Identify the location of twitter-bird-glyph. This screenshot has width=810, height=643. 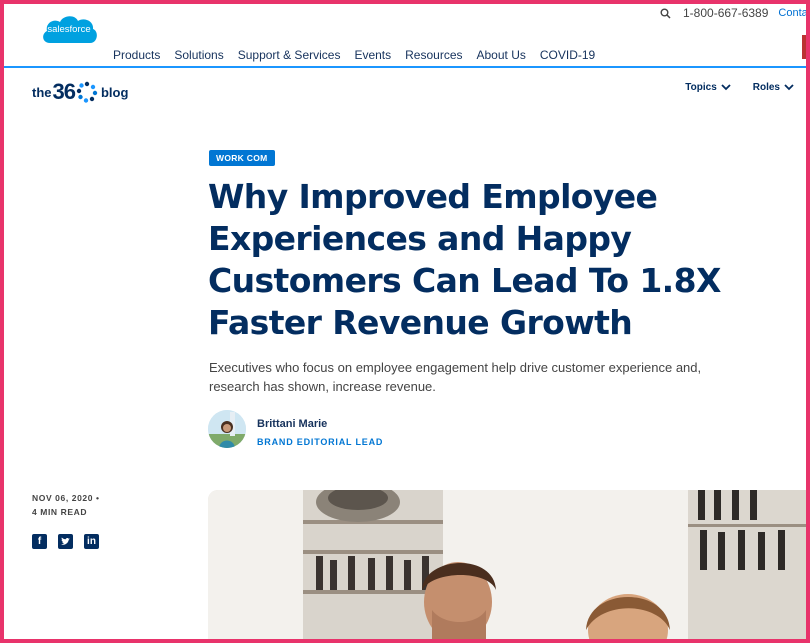
(65, 541).